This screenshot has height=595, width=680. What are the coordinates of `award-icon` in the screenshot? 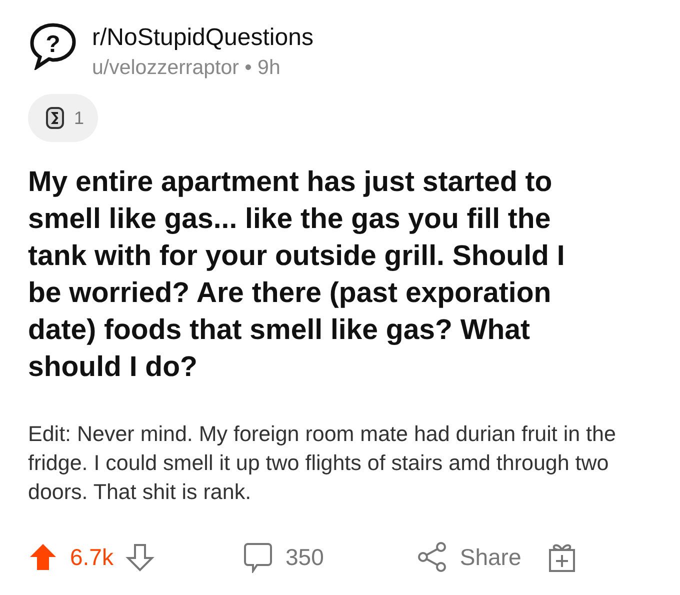 It's located at (55, 118).